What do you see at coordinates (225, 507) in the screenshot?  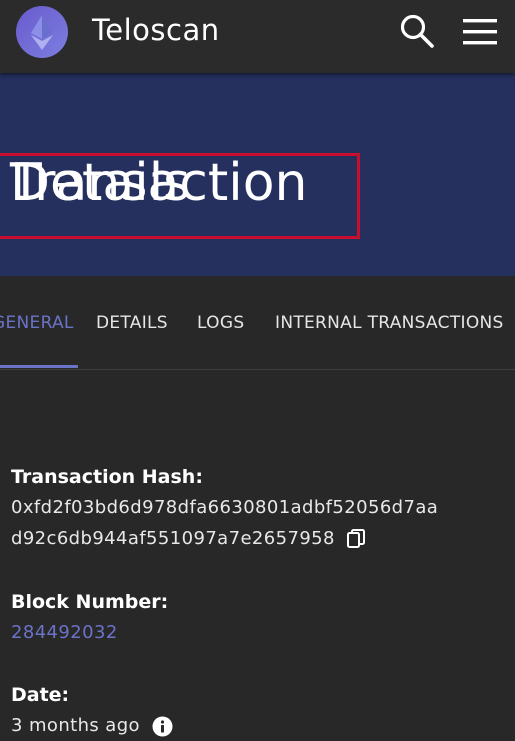 I see `transaction-hash-value-line1: 0xfd2f03bd6d978dfa6630801adbf52056d7aa` at bounding box center [225, 507].